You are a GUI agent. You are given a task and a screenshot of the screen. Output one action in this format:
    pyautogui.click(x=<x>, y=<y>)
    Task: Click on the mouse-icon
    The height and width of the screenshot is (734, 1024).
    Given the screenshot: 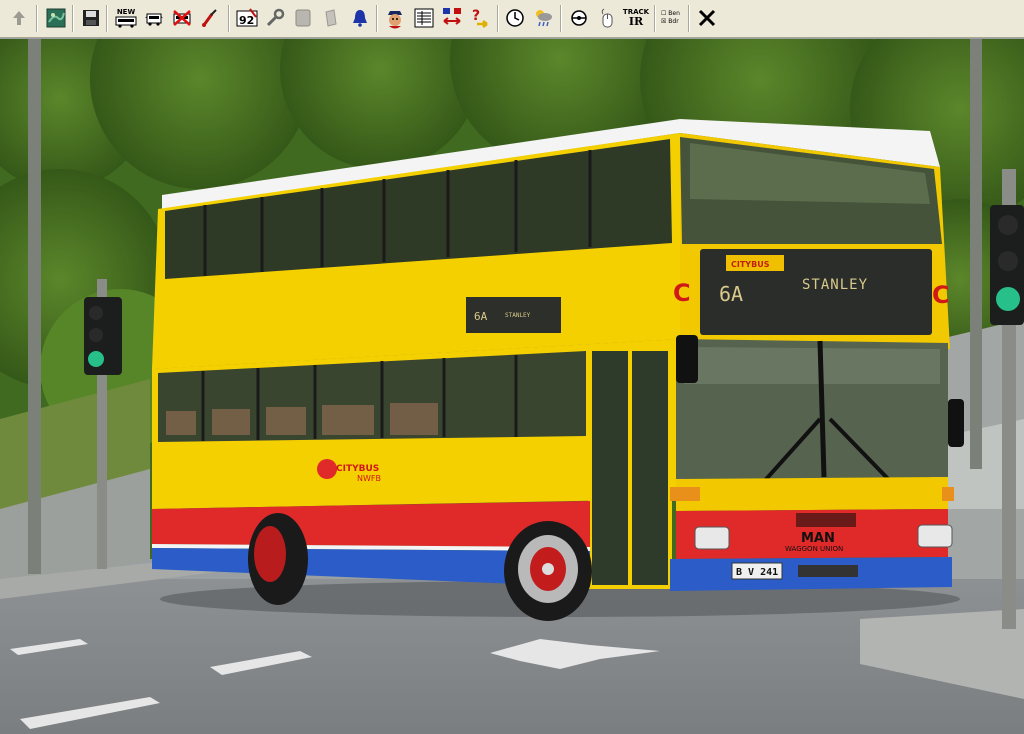 What is the action you would take?
    pyautogui.click(x=607, y=18)
    